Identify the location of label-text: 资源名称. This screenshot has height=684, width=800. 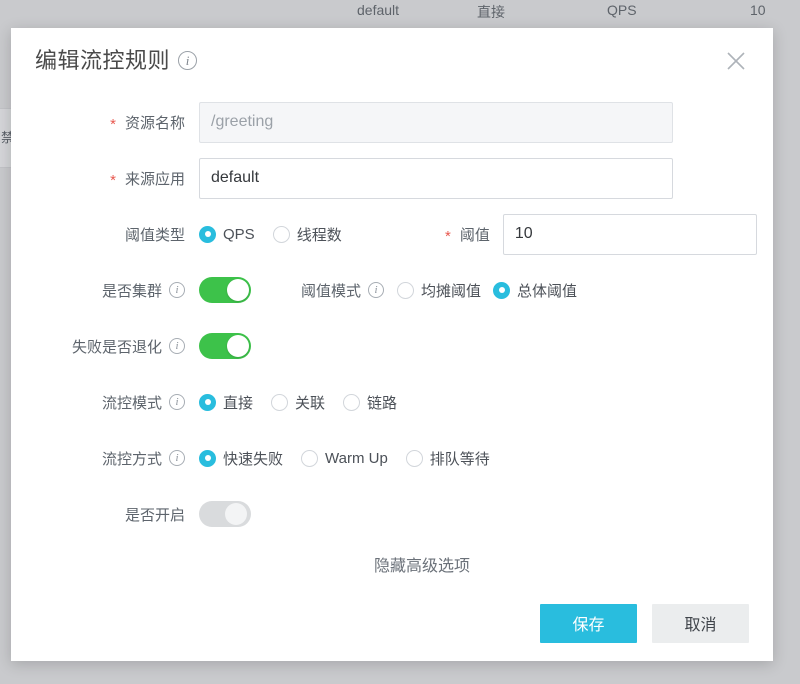
(154, 123).